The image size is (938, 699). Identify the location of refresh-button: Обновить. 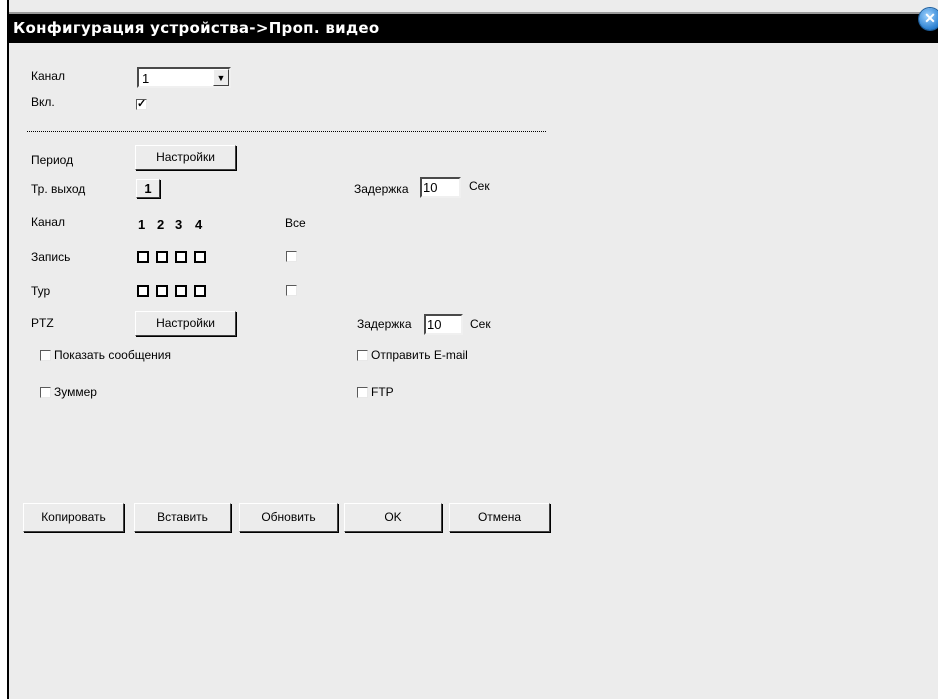
(288, 517).